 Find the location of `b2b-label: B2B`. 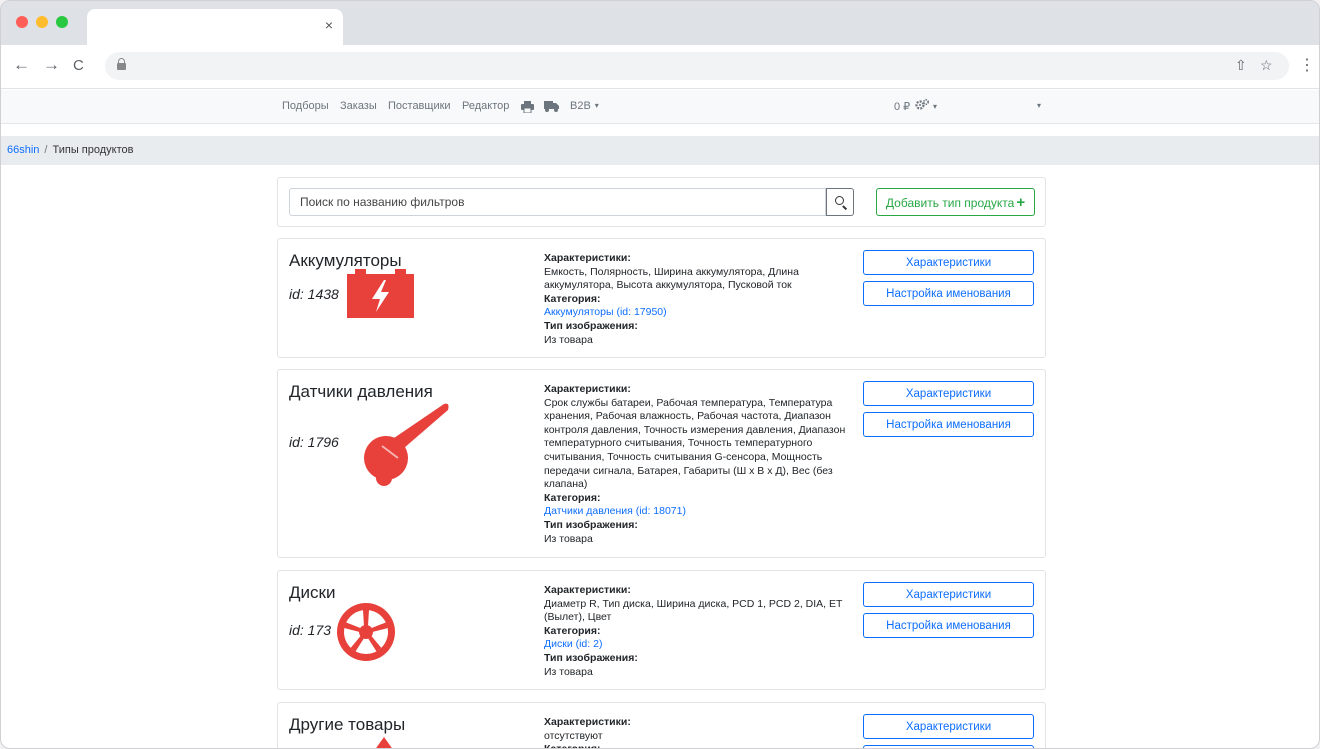

b2b-label: B2B is located at coordinates (580, 106).